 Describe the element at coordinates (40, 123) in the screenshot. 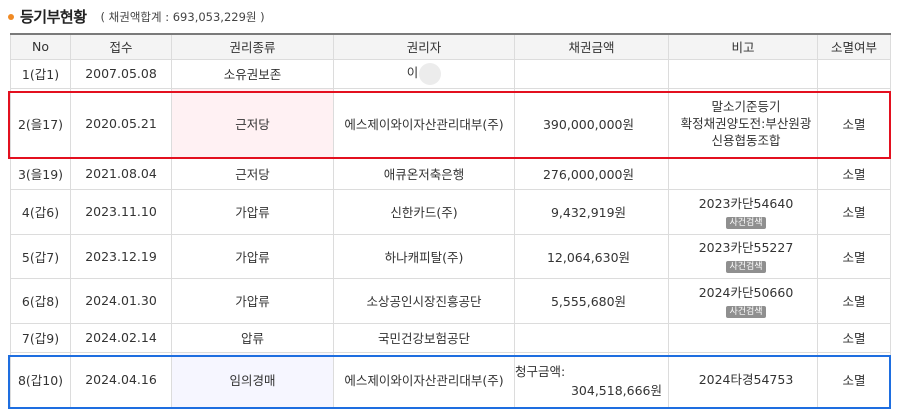

I see `row-no: 2(을17)` at that location.